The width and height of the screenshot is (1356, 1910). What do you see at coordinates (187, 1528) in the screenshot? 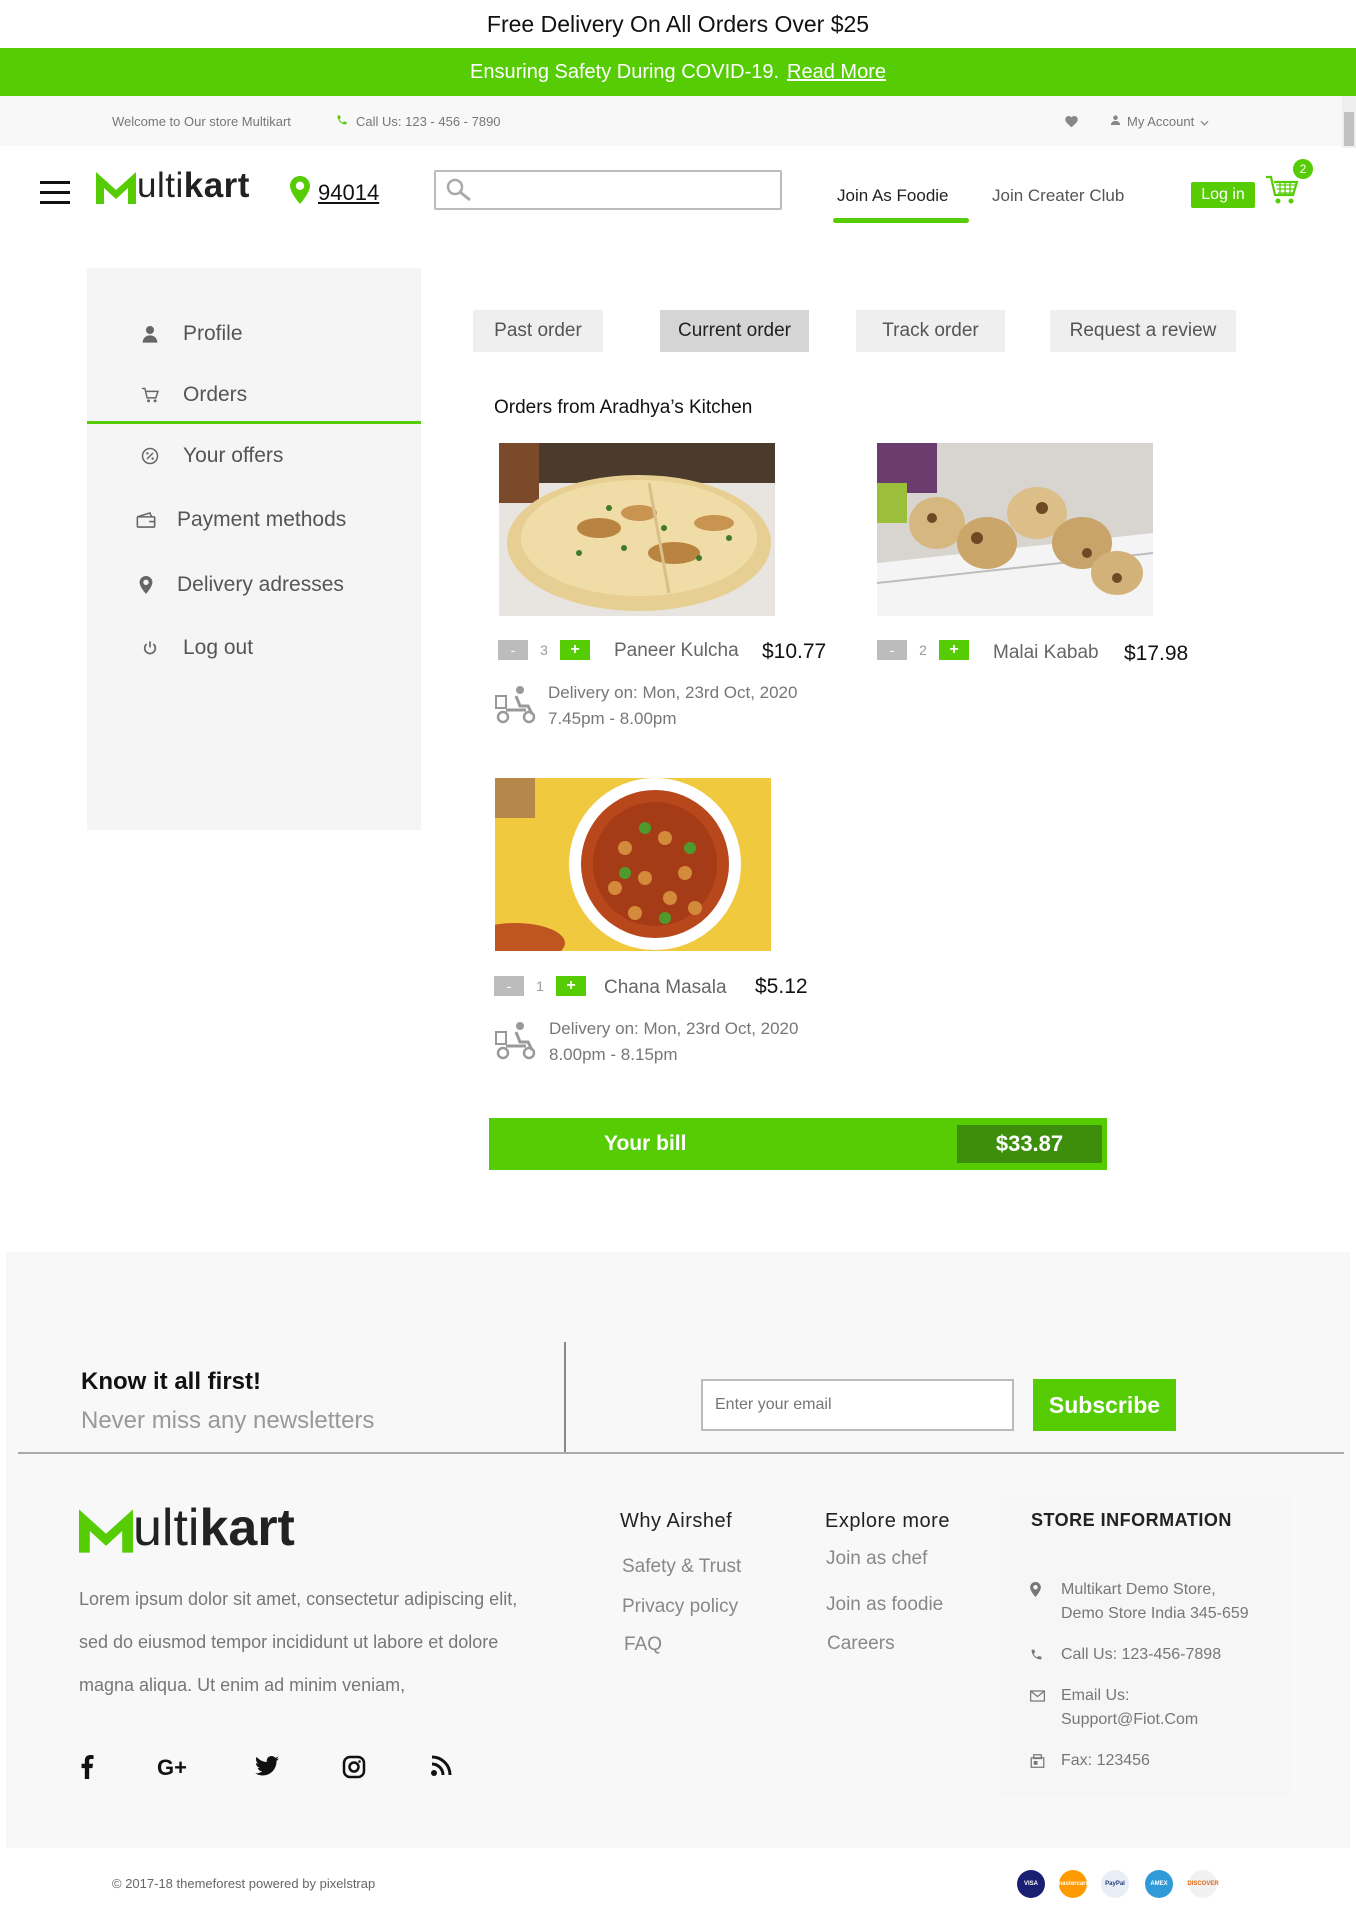
I see `footer-logo: ultikart` at bounding box center [187, 1528].